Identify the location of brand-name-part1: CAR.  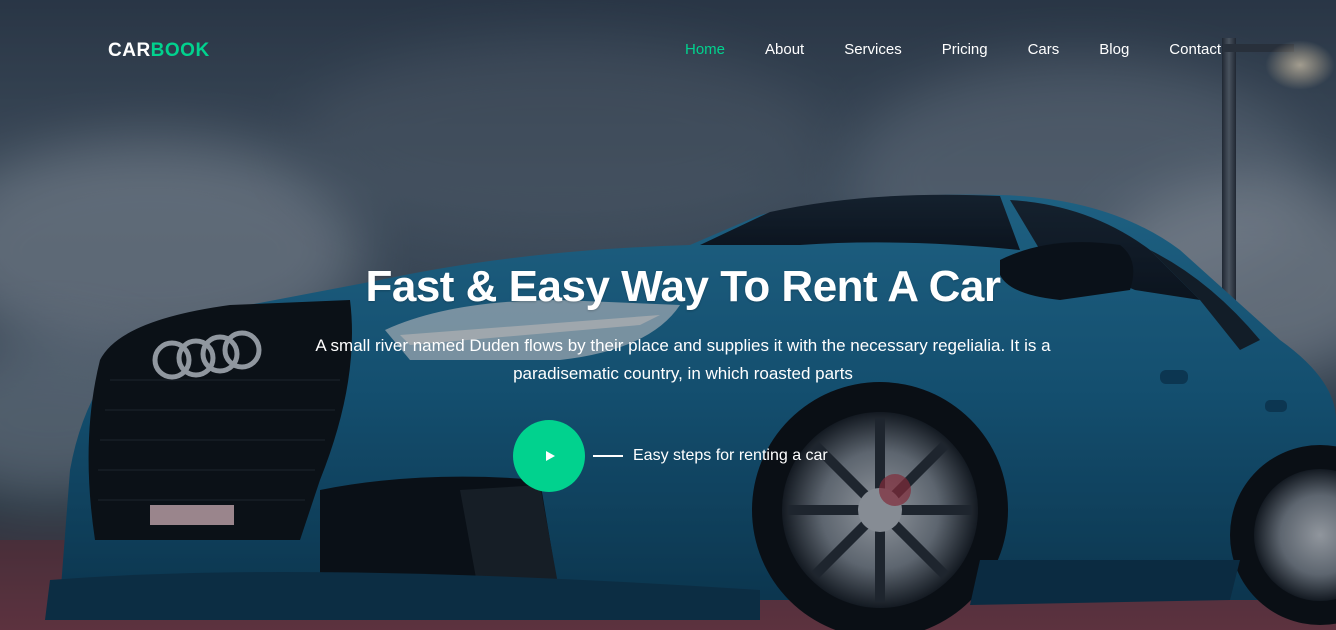
(129, 50).